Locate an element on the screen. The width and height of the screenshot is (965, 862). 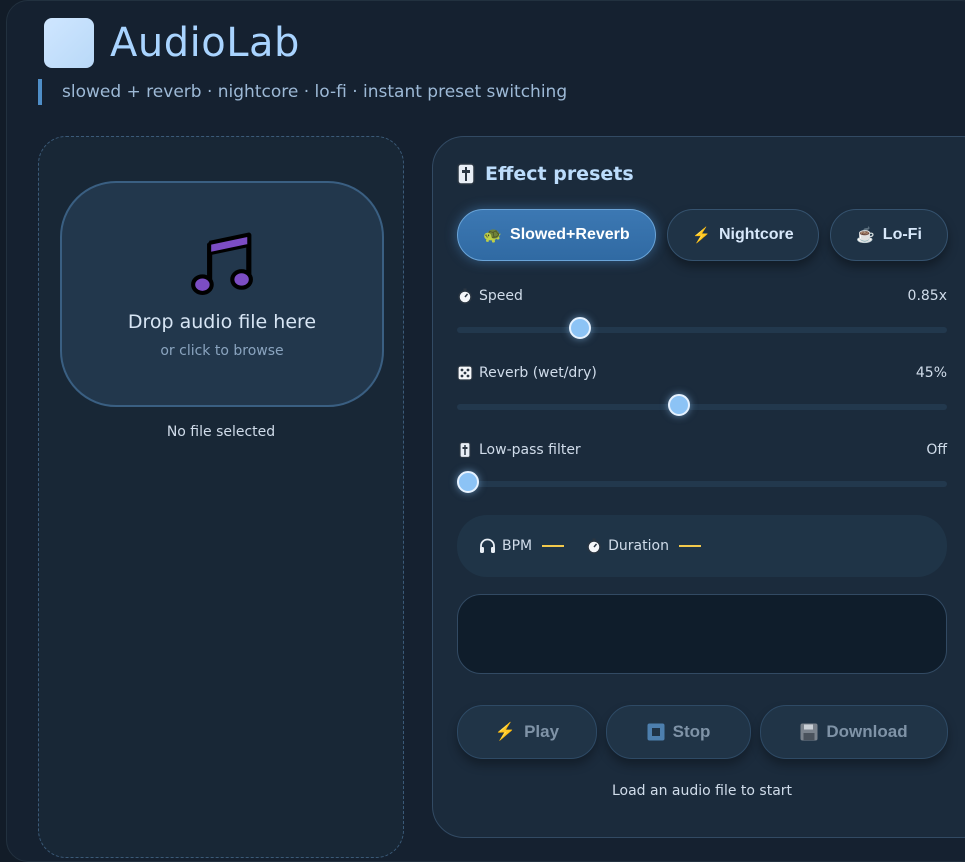
bpm-stat: BPM is located at coordinates (522, 546).